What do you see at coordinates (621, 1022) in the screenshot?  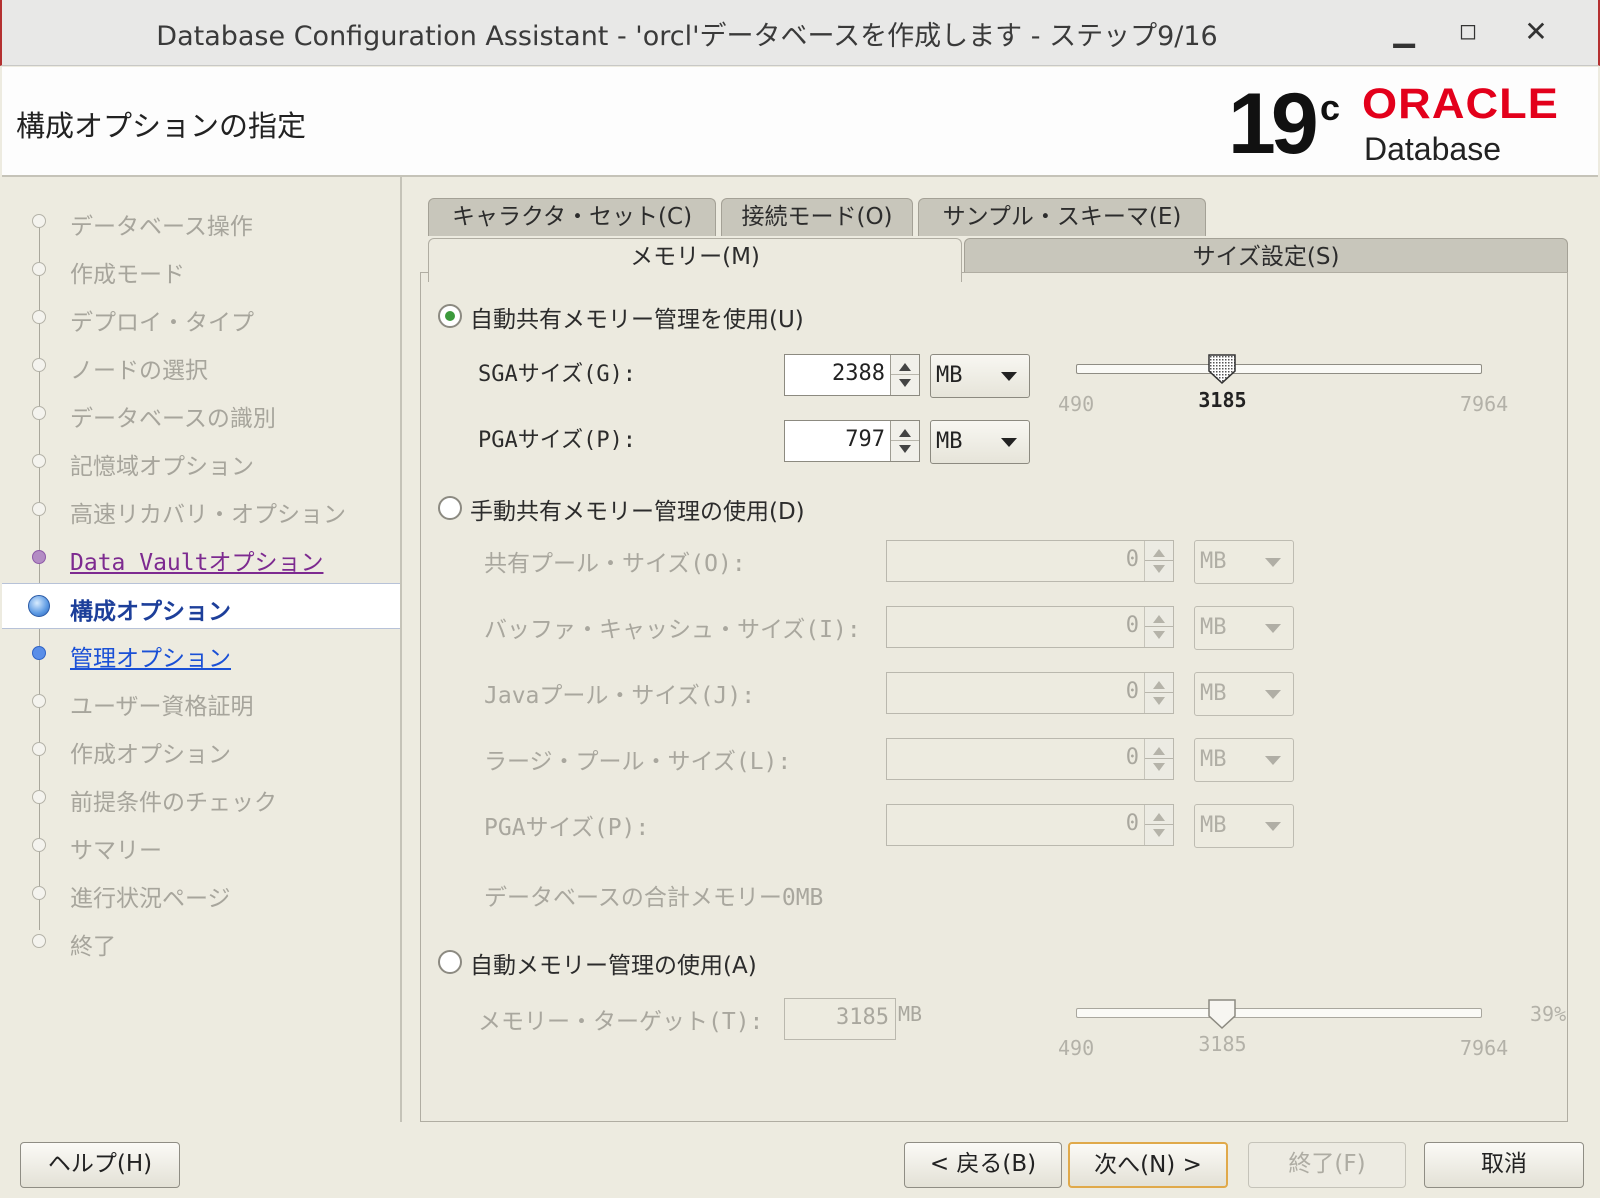 I see `memory-target-label: メモリー・ターゲット(T):` at bounding box center [621, 1022].